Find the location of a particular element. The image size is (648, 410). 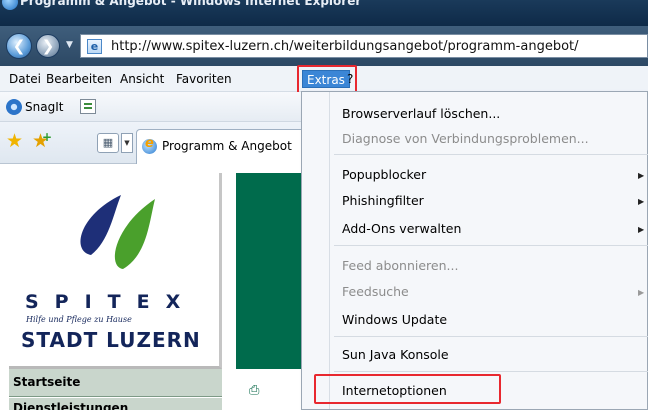

nav-item-startseite: Startseite is located at coordinates (115, 383).